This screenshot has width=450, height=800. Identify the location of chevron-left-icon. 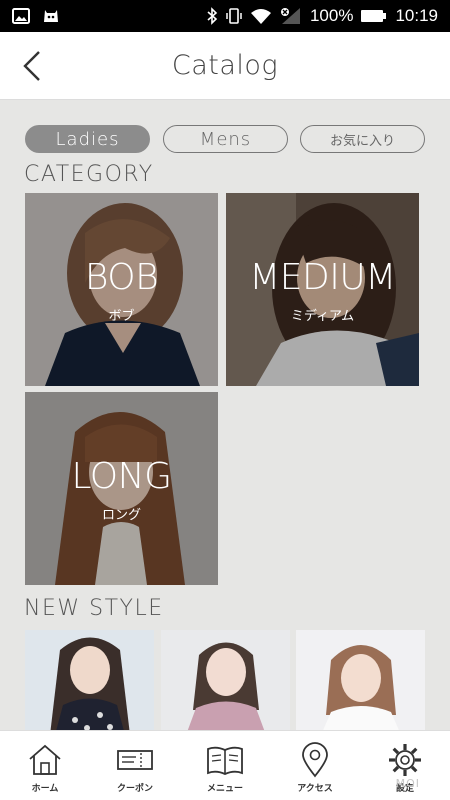
(31, 66).